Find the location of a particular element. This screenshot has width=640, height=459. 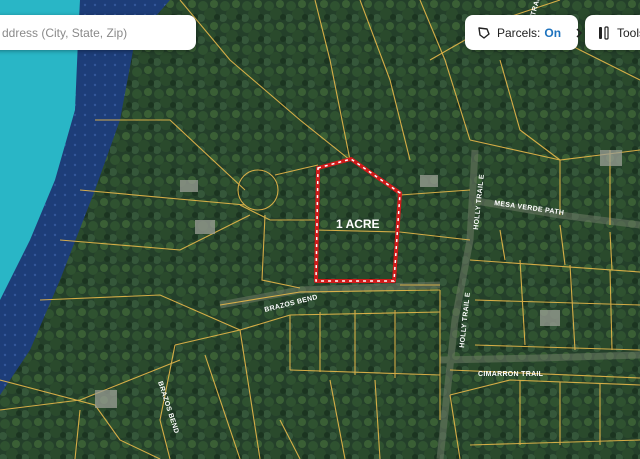

address-search-input is located at coordinates (98, 32).